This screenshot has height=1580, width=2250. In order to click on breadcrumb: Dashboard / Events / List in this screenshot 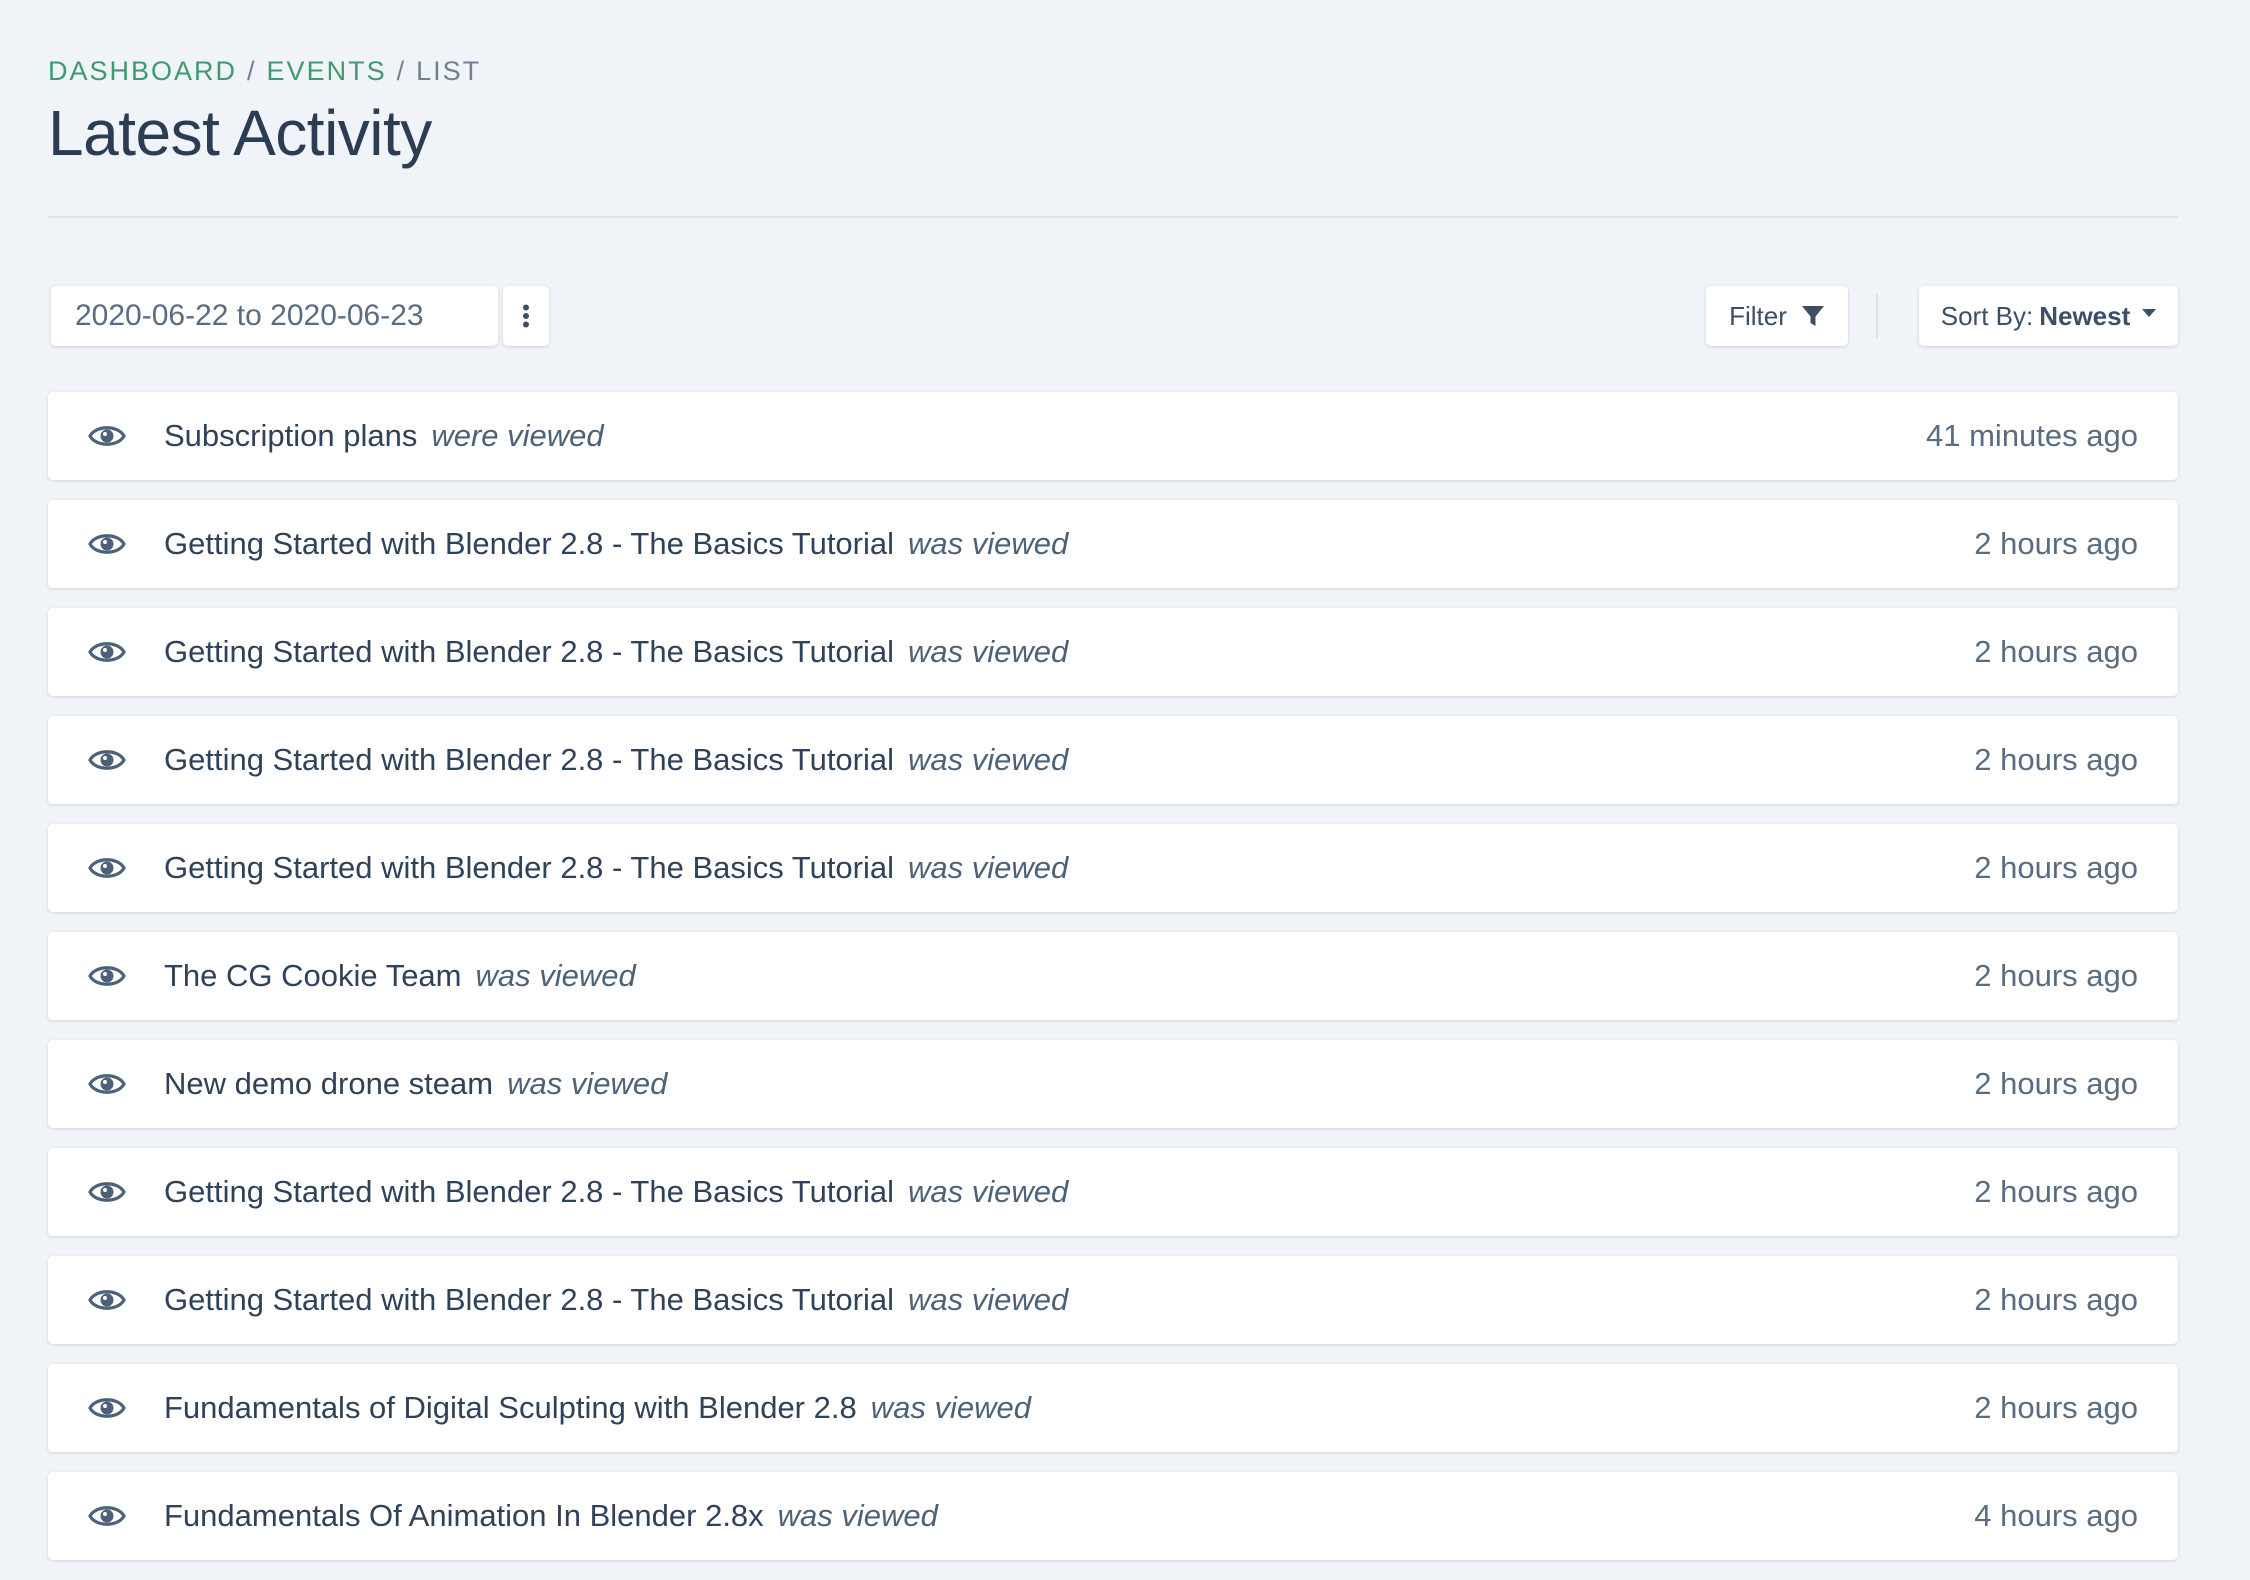, I will do `click(264, 71)`.